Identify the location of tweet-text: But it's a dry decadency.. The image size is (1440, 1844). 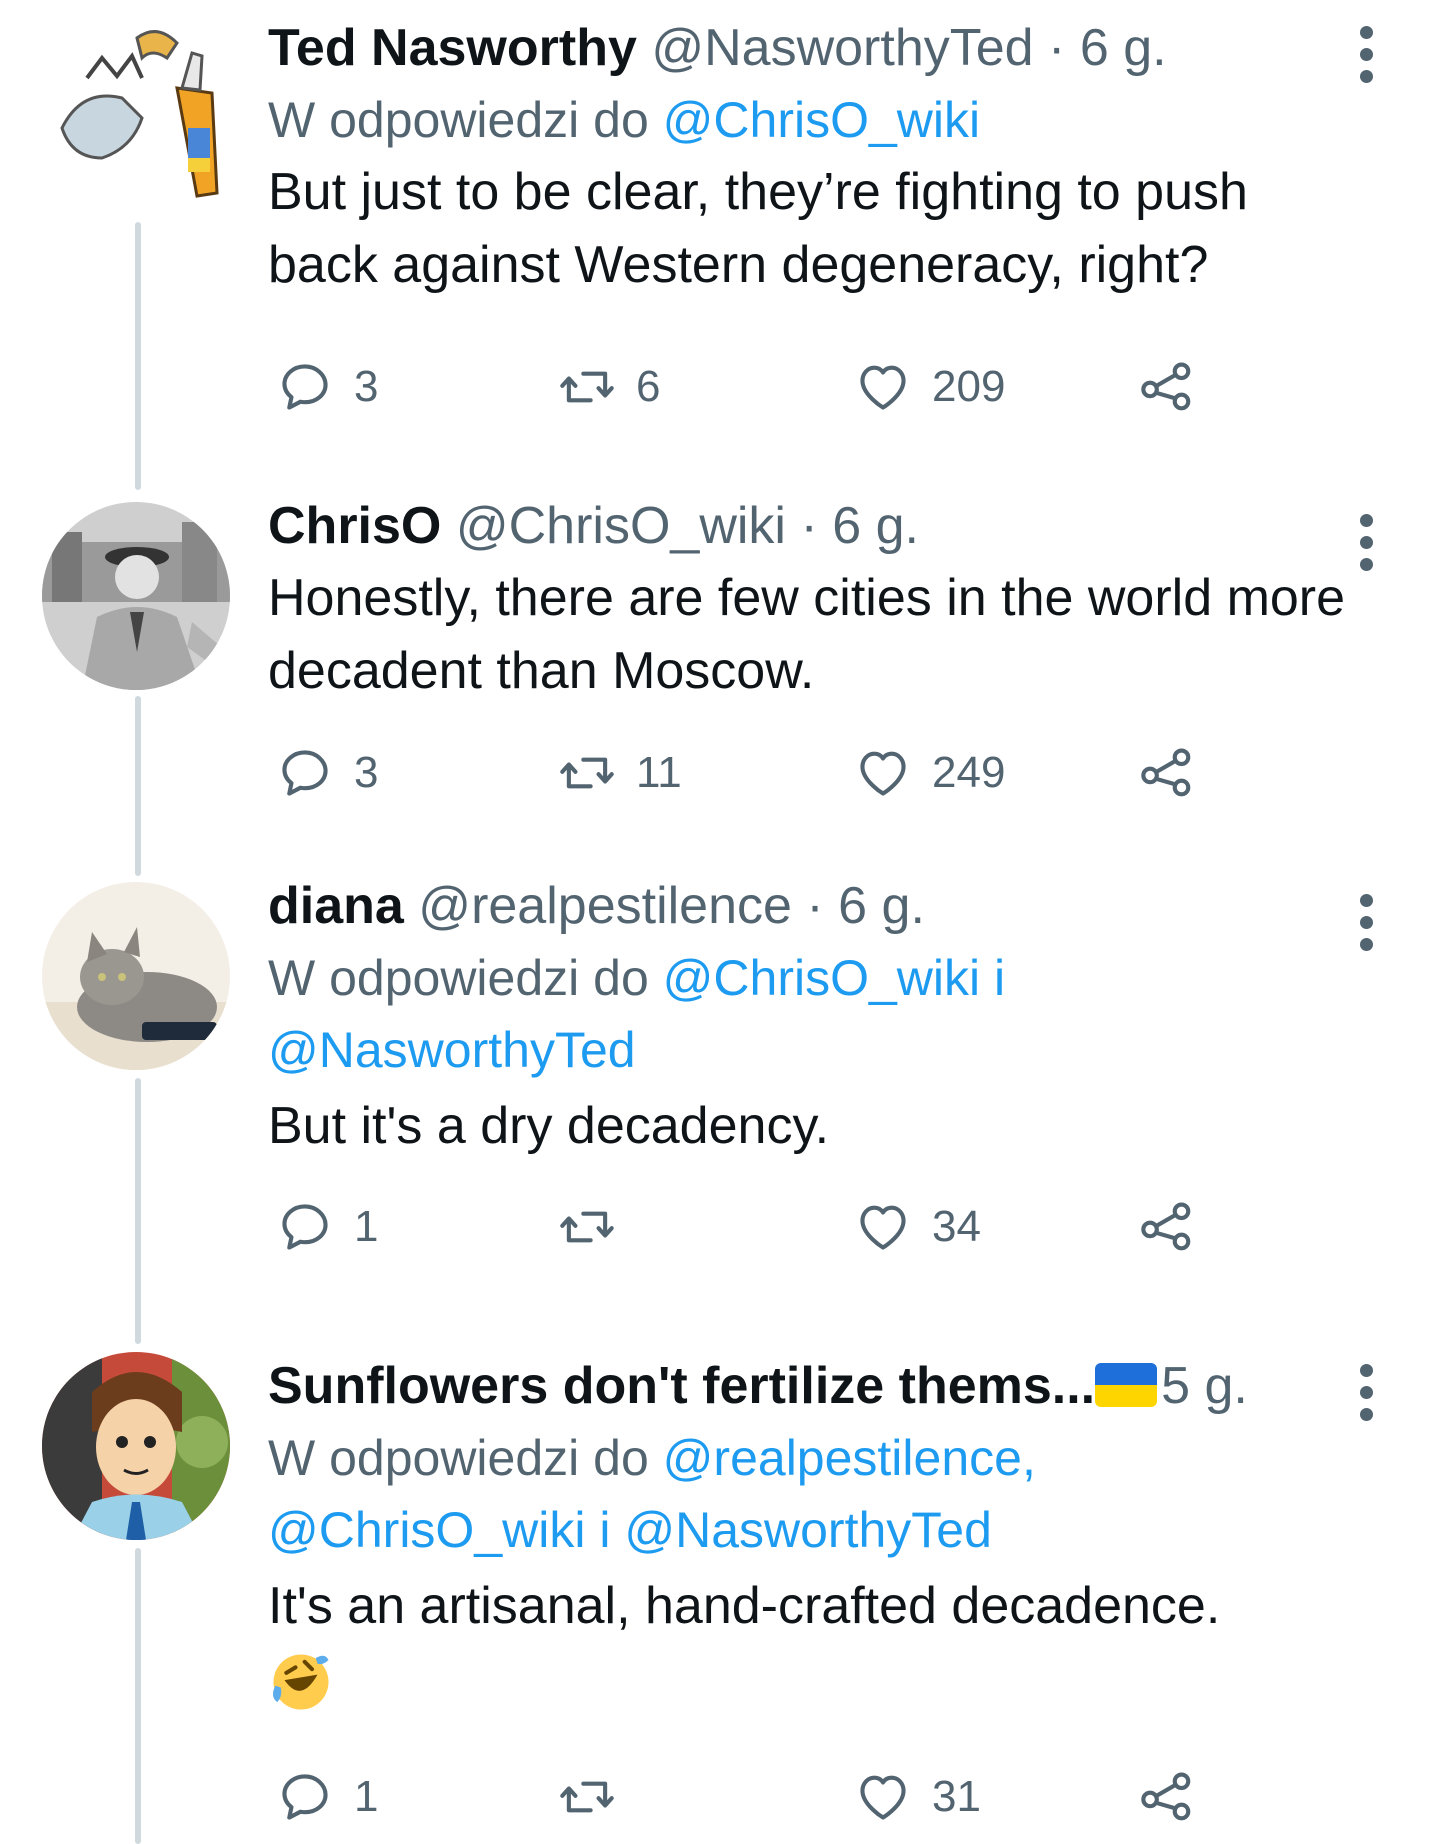
(549, 1126).